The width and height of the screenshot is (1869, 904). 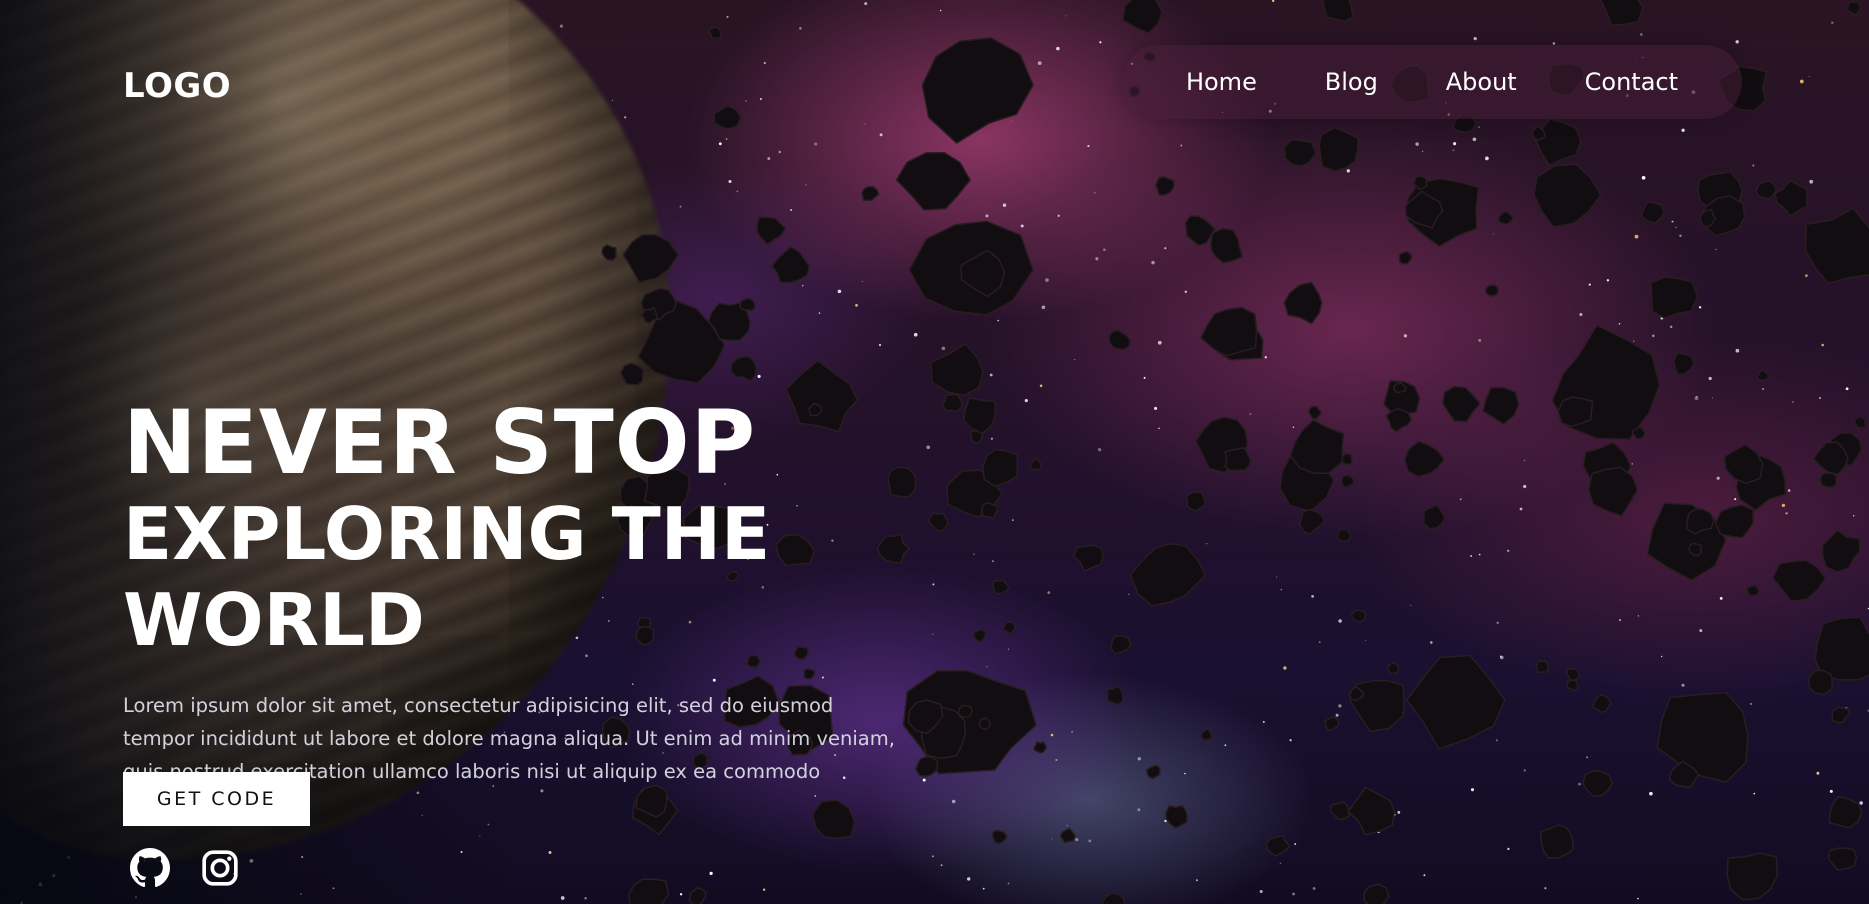 What do you see at coordinates (934, 65) in the screenshot?
I see `site-header: LOGO Home Blog About Contact` at bounding box center [934, 65].